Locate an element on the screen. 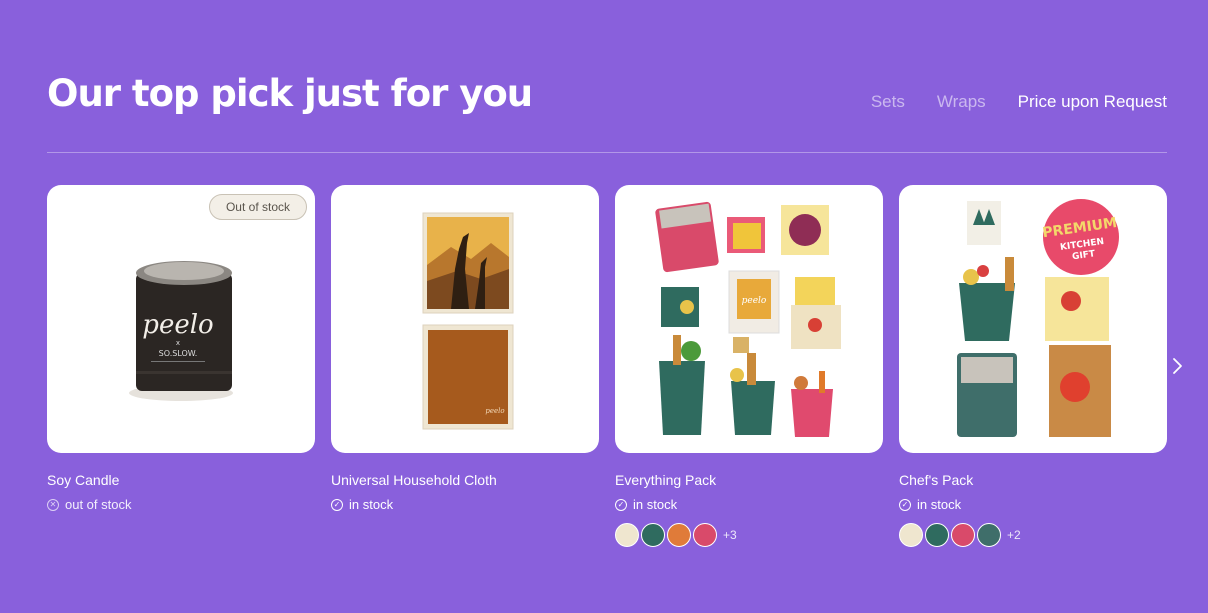  product-image: peelo x SO.SLOW. Out of stock is located at coordinates (181, 319).